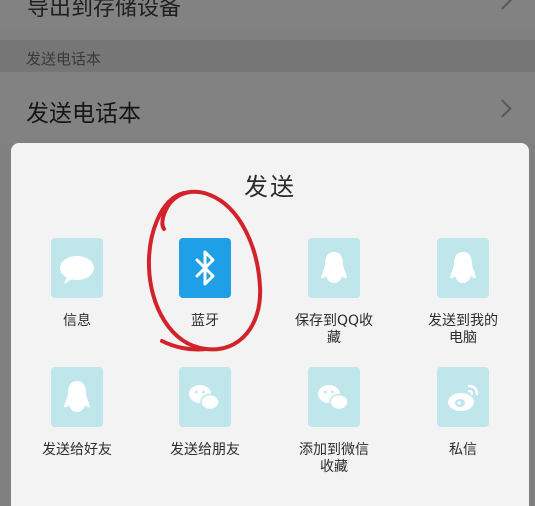  What do you see at coordinates (77, 268) in the screenshot?
I see `message-bubble-icon` at bounding box center [77, 268].